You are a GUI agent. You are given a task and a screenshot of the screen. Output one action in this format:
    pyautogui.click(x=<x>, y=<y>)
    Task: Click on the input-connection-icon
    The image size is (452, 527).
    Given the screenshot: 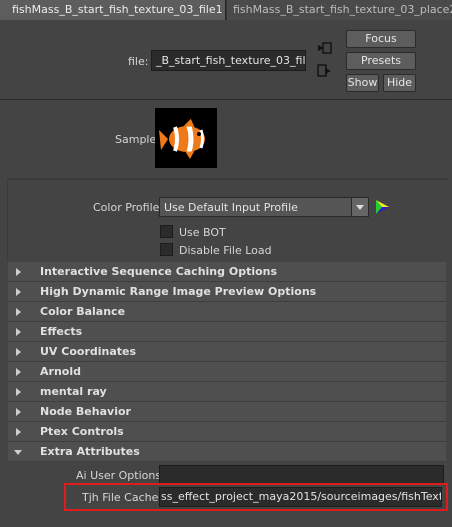 What is the action you would take?
    pyautogui.click(x=324, y=48)
    